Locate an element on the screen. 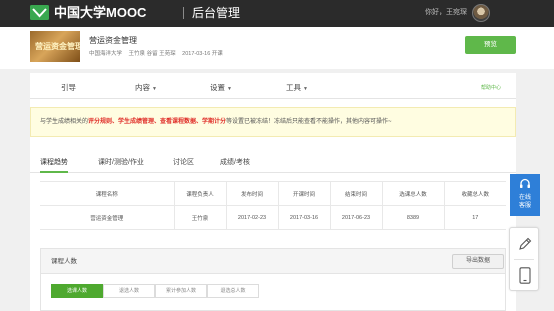 The height and width of the screenshot is (311, 554). notice-highlight: 评分规则、学生成绩管理、查看课程数据、学期计分 is located at coordinates (157, 122).